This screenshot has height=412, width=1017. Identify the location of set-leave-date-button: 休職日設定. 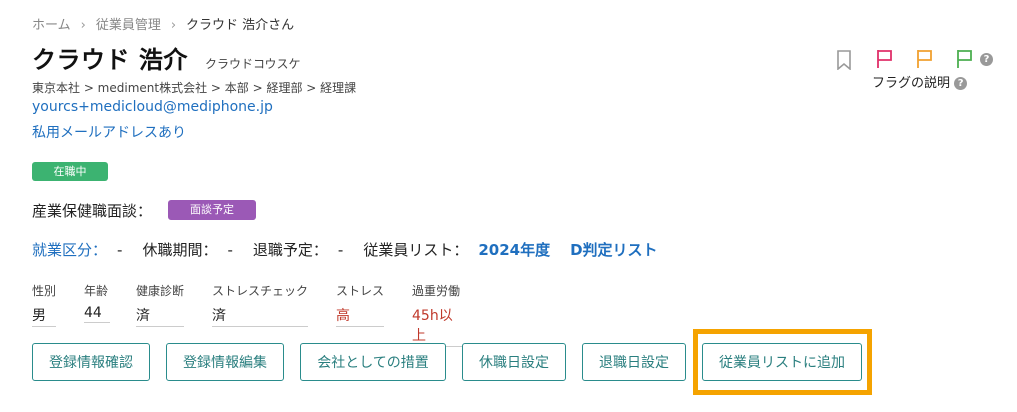
(514, 362).